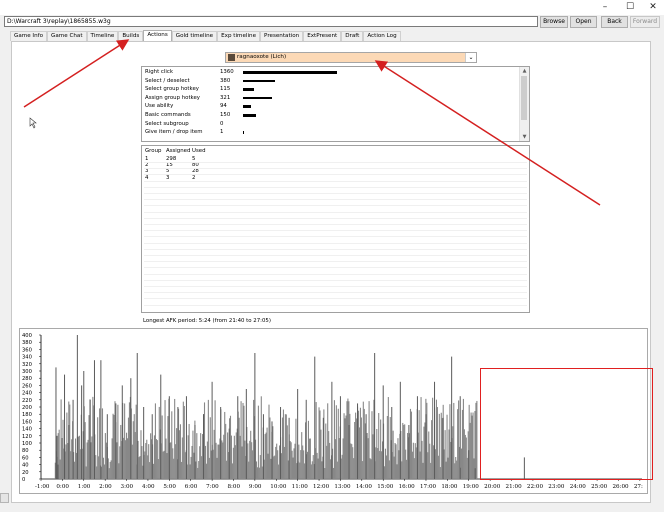  What do you see at coordinates (524, 98) in the screenshot?
I see `scroll-thumb` at bounding box center [524, 98].